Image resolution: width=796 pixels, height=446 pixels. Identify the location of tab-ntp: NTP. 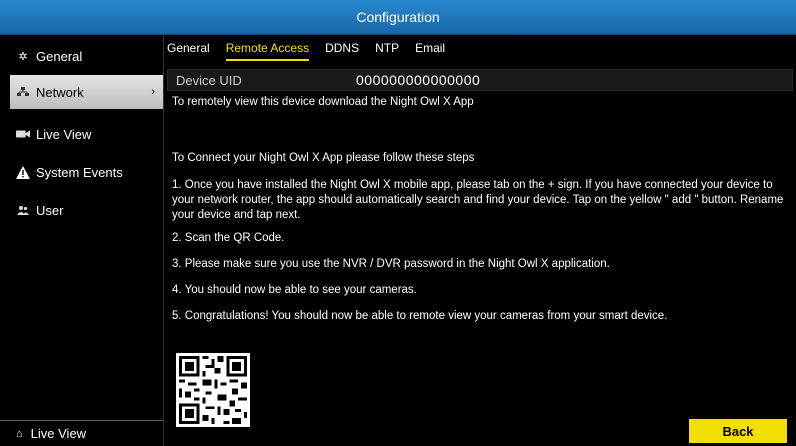
(387, 51).